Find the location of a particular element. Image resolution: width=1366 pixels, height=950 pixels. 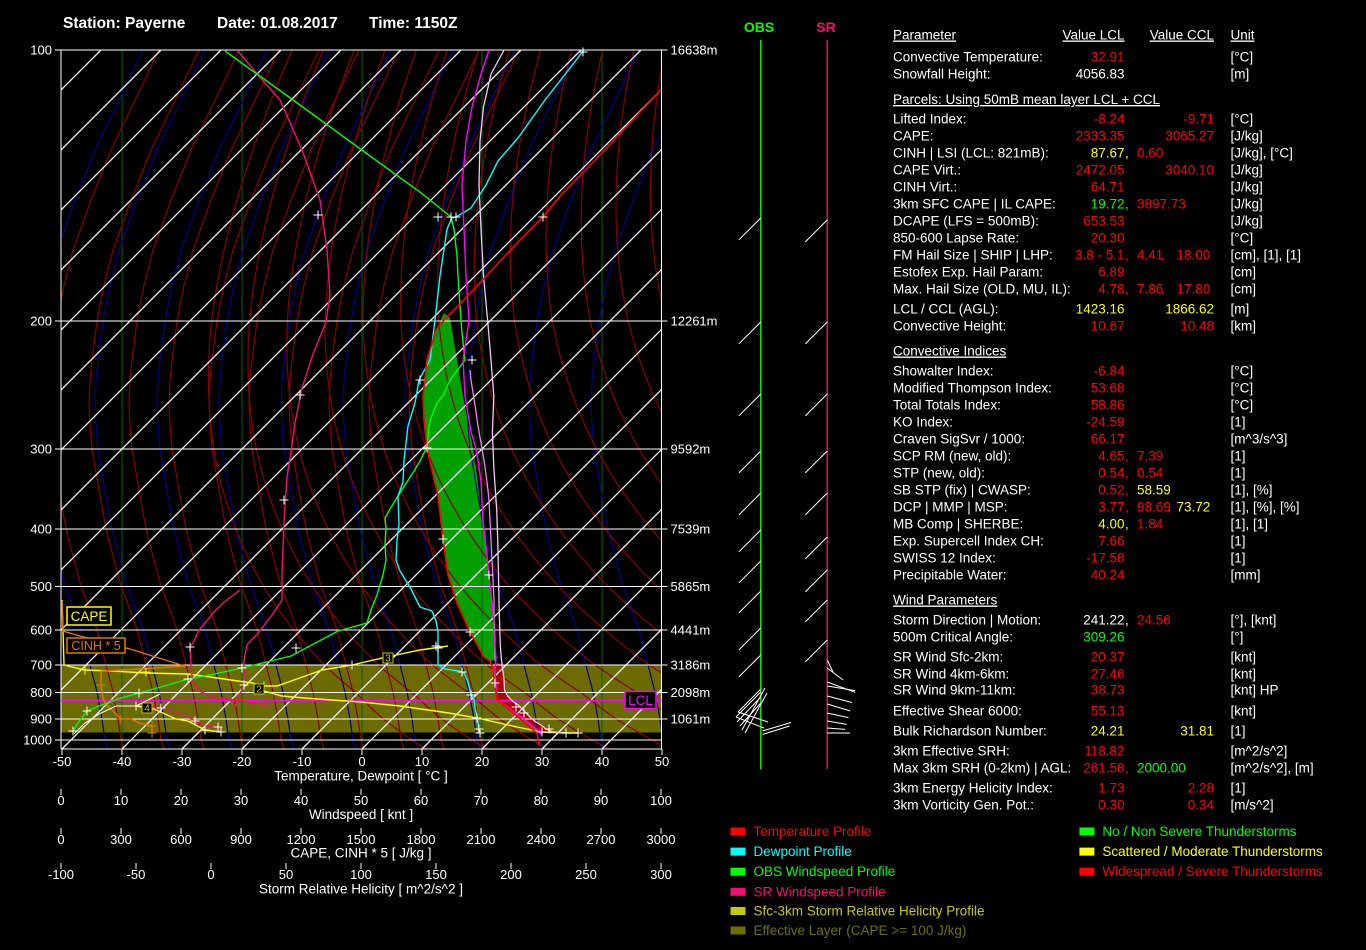

svg-text: STP (new, old): is located at coordinates (939, 473).